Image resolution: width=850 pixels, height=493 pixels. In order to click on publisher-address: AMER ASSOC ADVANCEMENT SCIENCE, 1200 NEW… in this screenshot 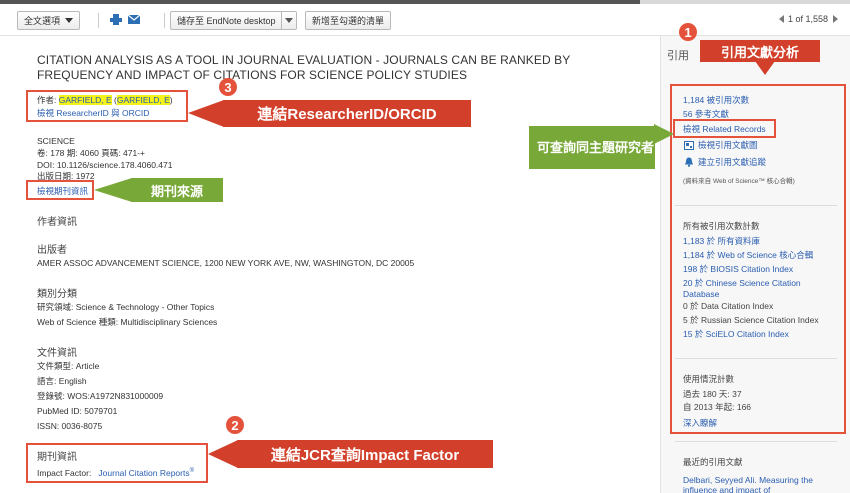, I will do `click(226, 263)`.